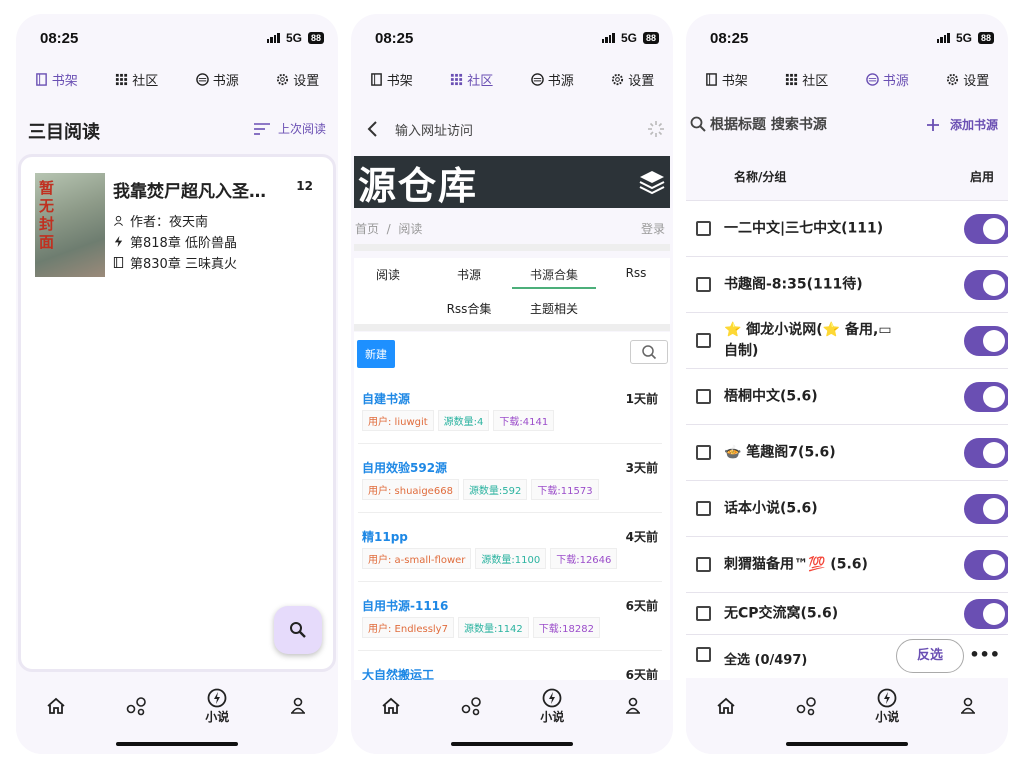 The image size is (1024, 768). I want to click on layers-icon, so click(652, 182).